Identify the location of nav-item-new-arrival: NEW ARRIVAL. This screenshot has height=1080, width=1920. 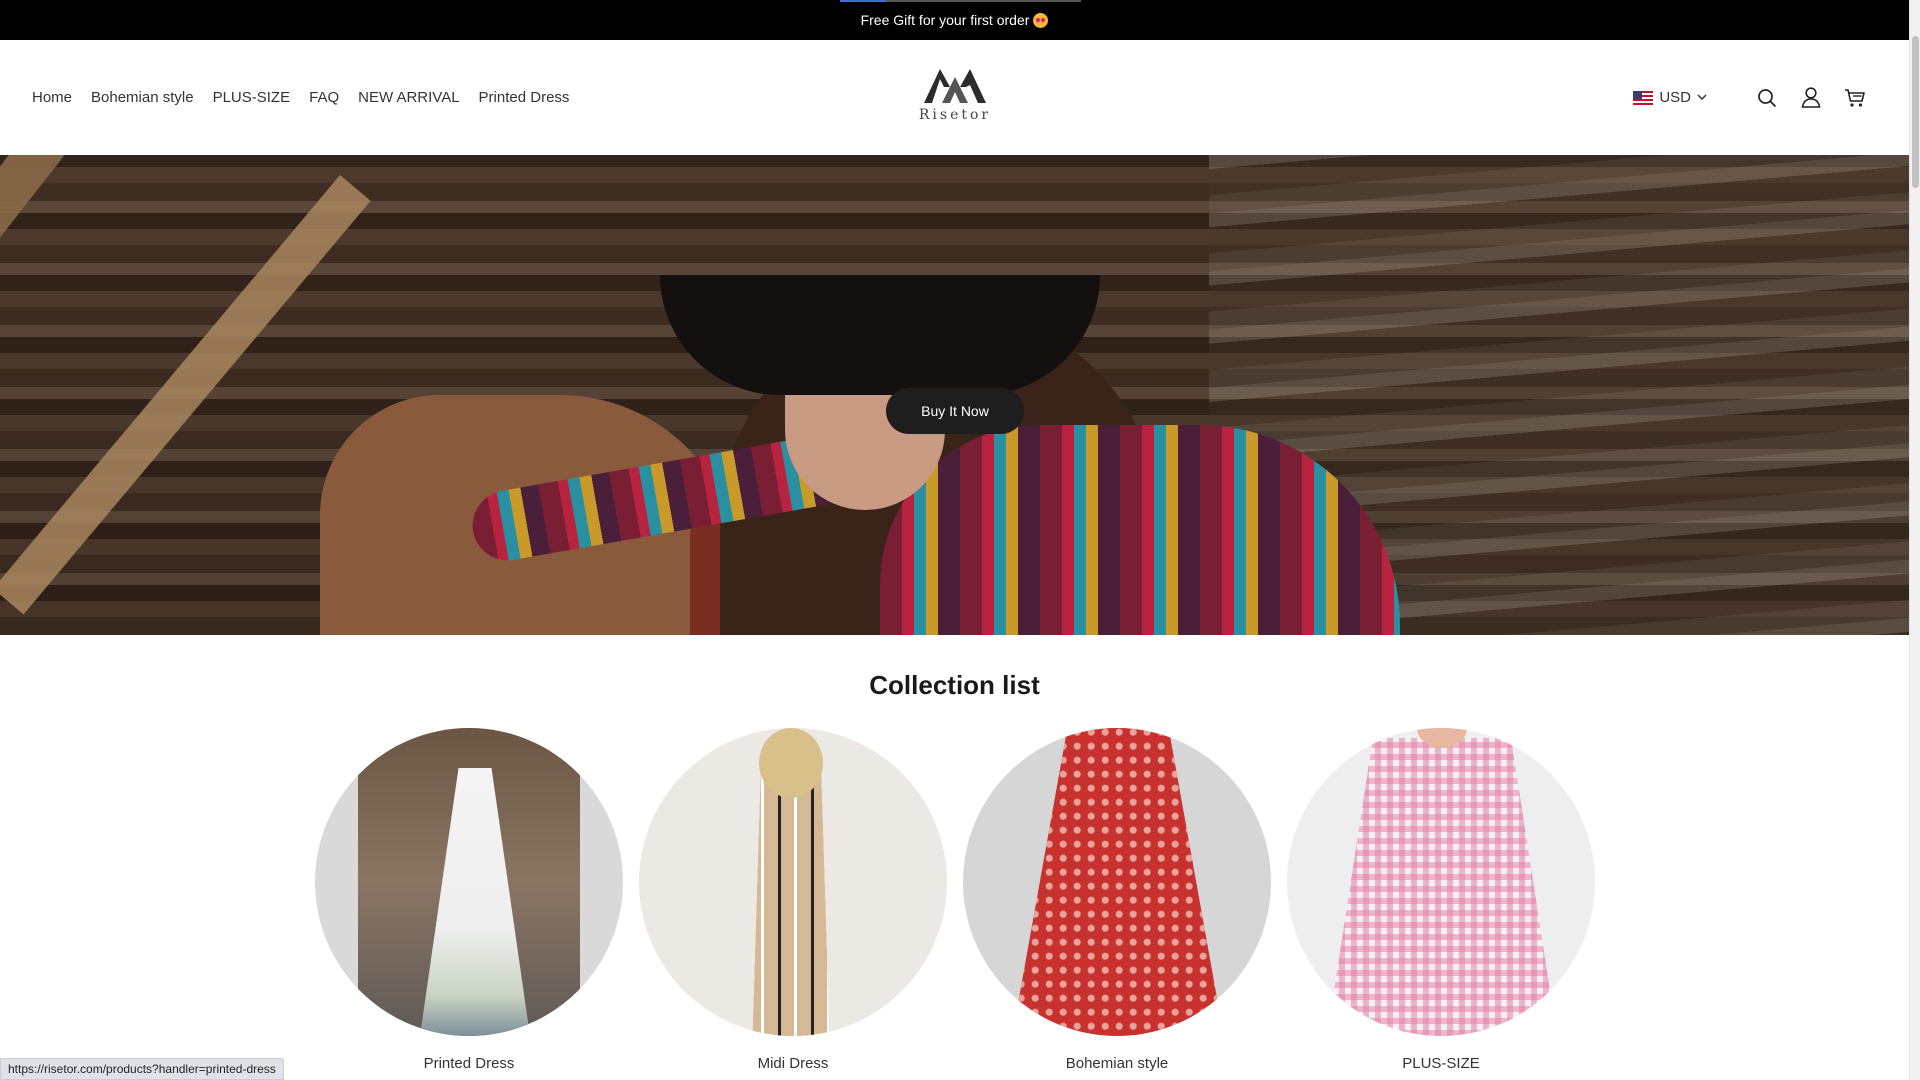
(408, 97).